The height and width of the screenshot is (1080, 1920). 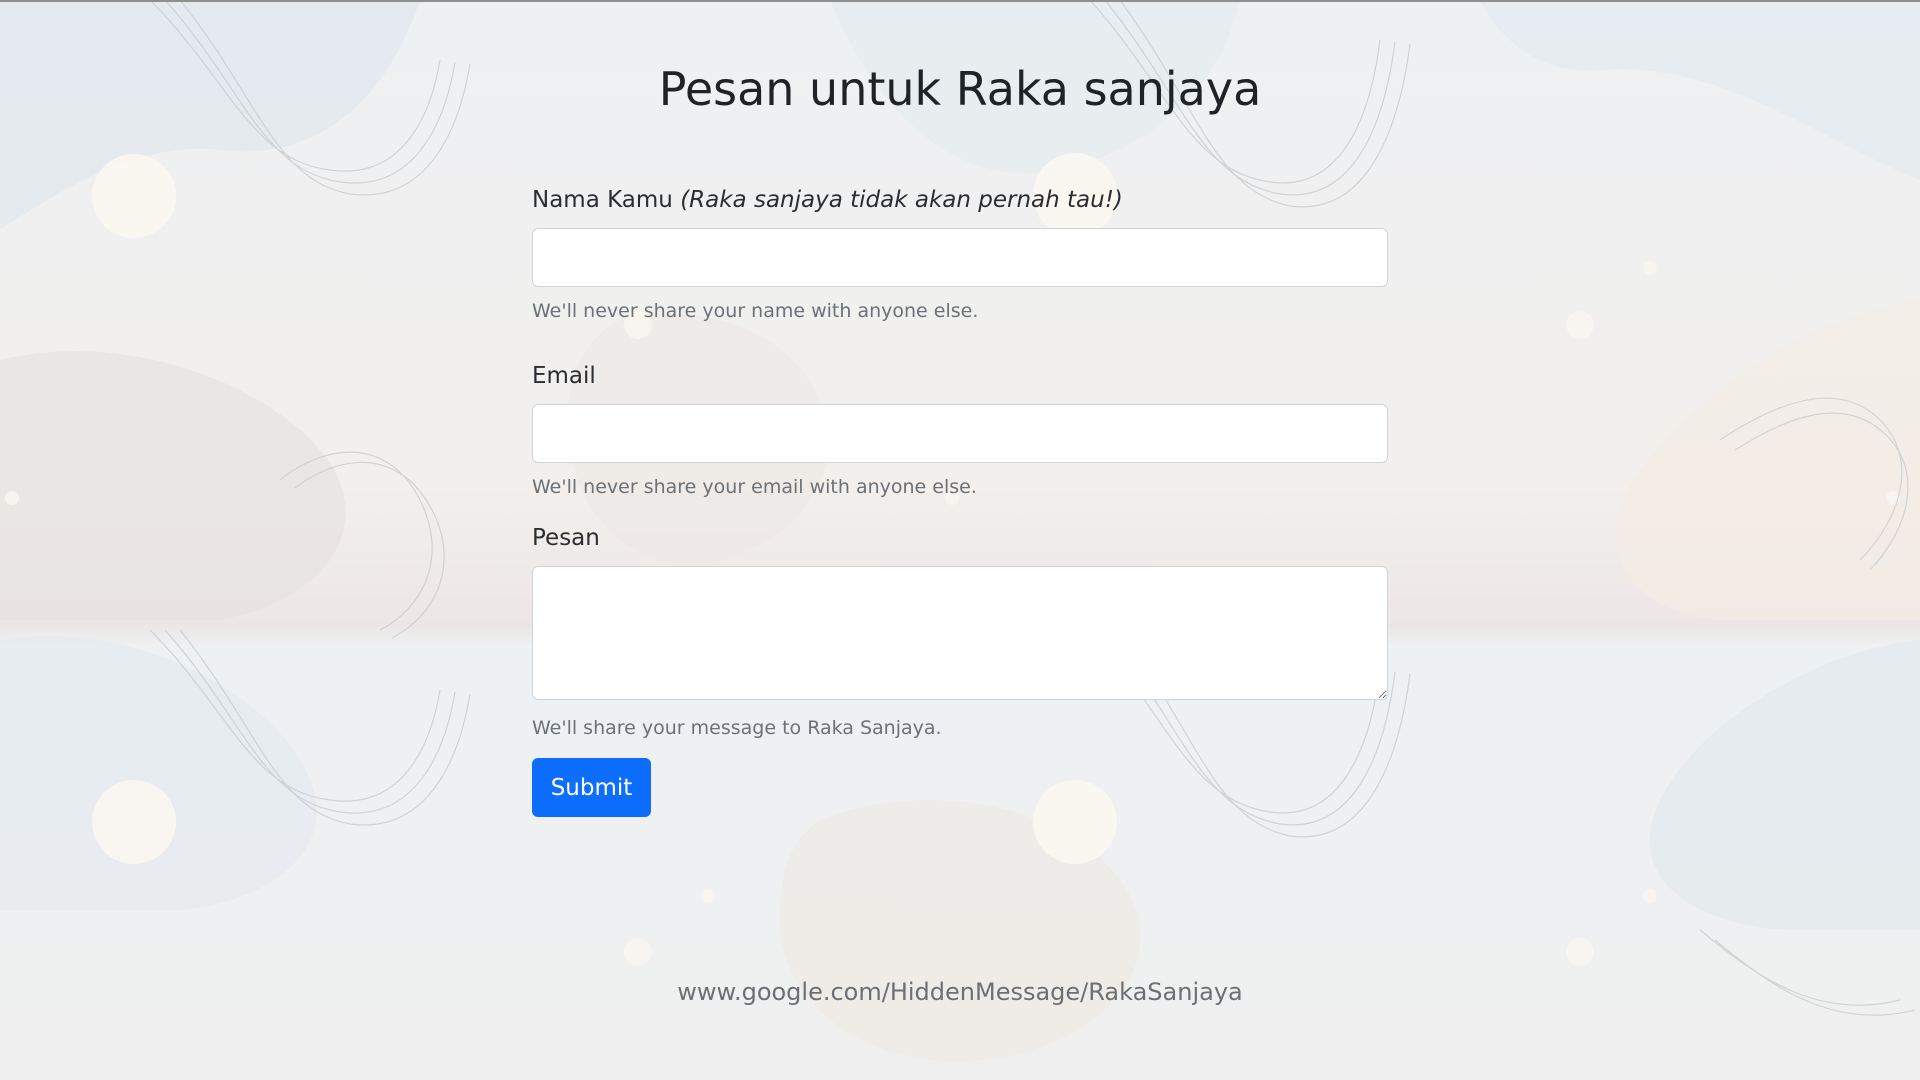 What do you see at coordinates (901, 200) in the screenshot?
I see `name-label-note: (Raka sanjaya tidak akan pernah tau!)` at bounding box center [901, 200].